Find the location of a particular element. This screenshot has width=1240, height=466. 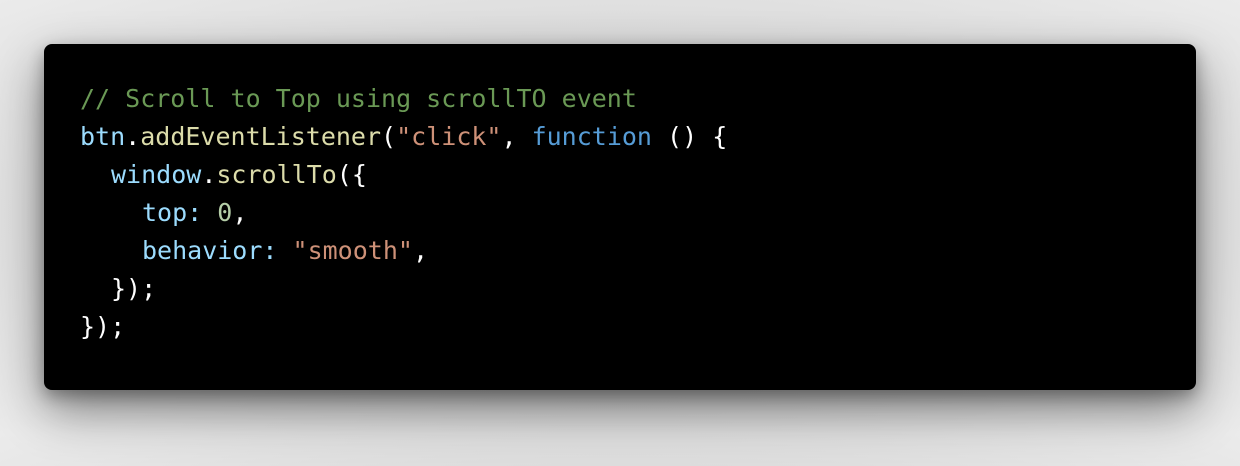

code-line-5: behavior: "smooth", is located at coordinates (285, 251).